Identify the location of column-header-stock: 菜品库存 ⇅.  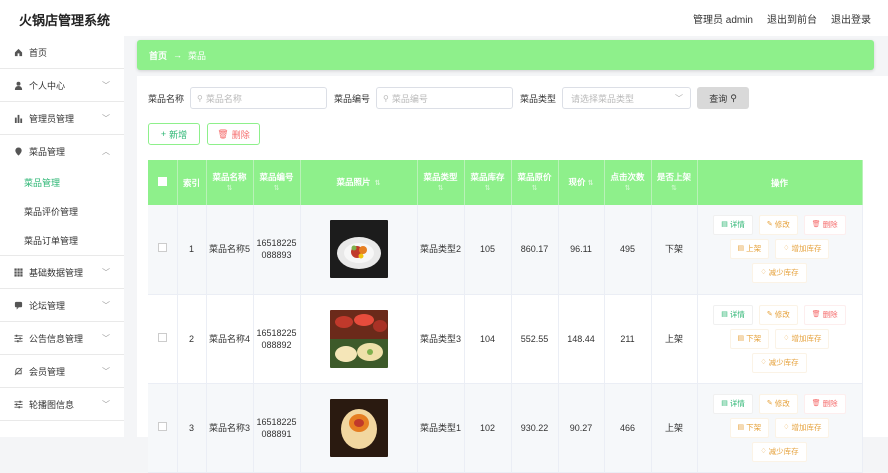
(488, 182).